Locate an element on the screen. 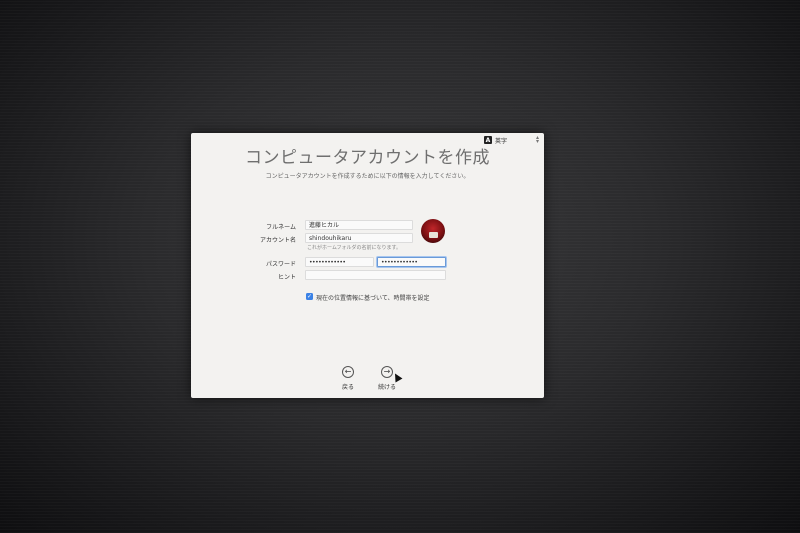 This screenshot has height=533, width=800. location-timezone-checkbox: ✓ is located at coordinates (309, 296).